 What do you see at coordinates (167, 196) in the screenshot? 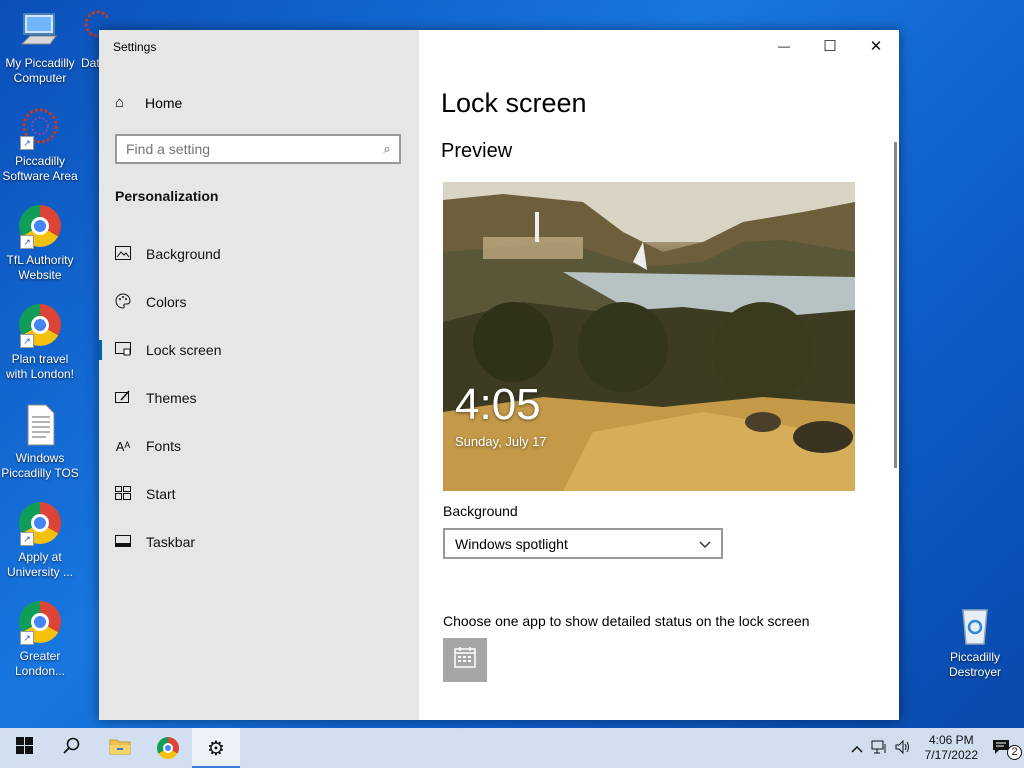
I see `section-title: Personalization` at bounding box center [167, 196].